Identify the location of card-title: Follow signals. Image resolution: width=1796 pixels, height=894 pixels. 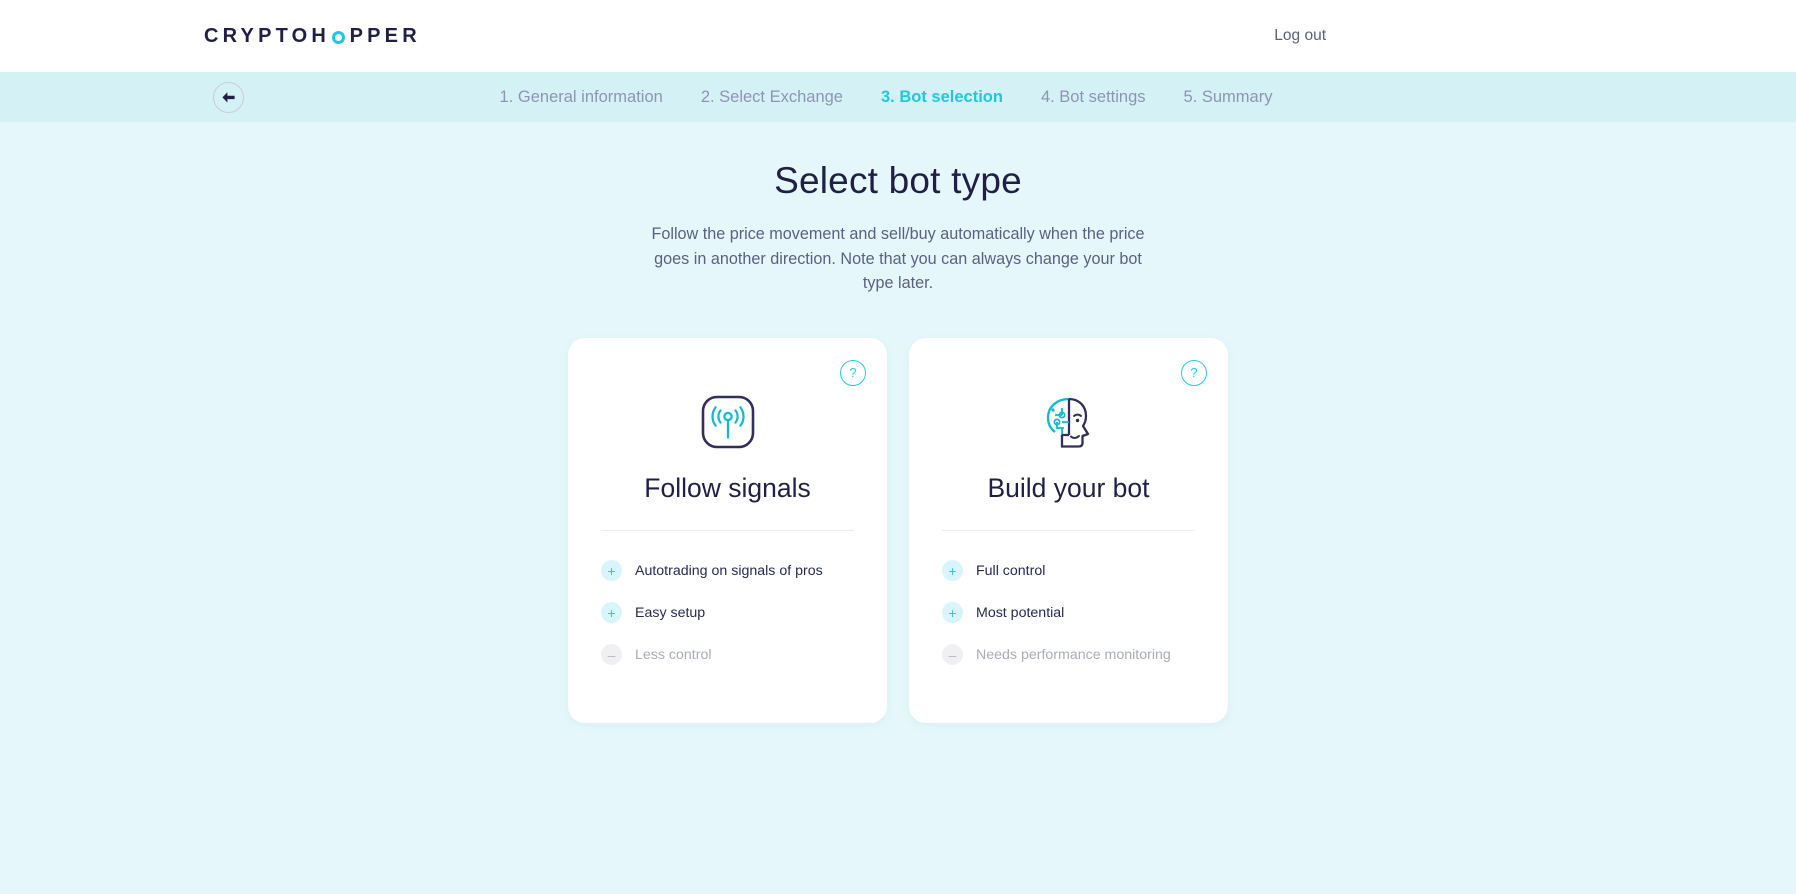
(727, 487).